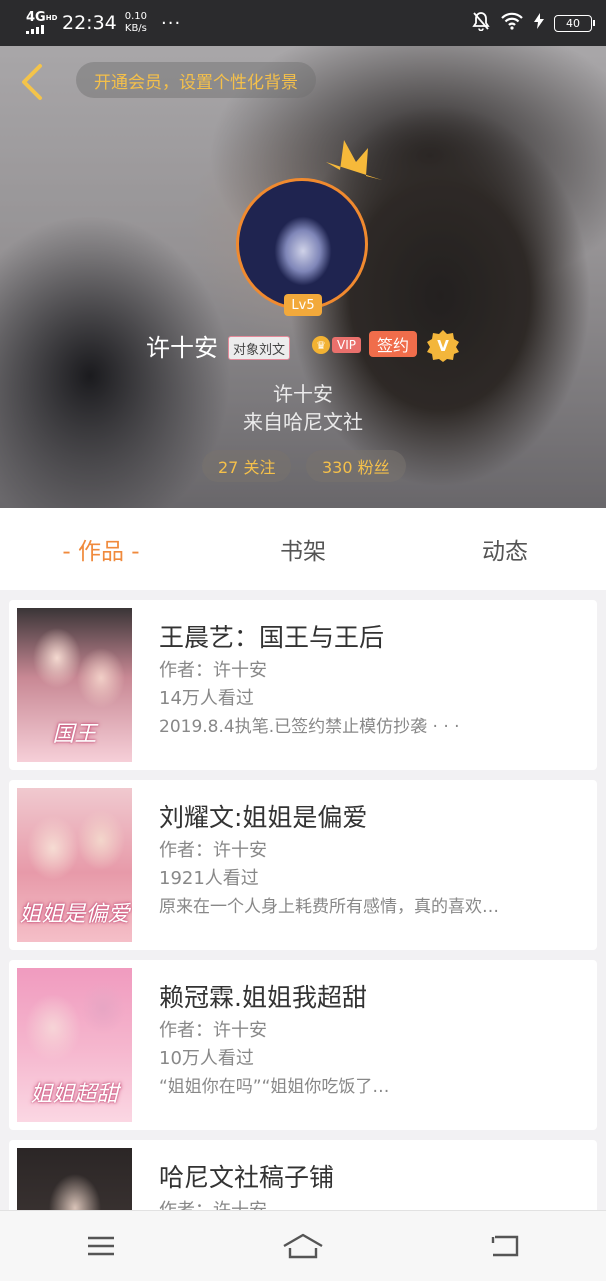 The height and width of the screenshot is (1281, 606). What do you see at coordinates (135, 28) in the screenshot?
I see `net-speed-unit: KB/s` at bounding box center [135, 28].